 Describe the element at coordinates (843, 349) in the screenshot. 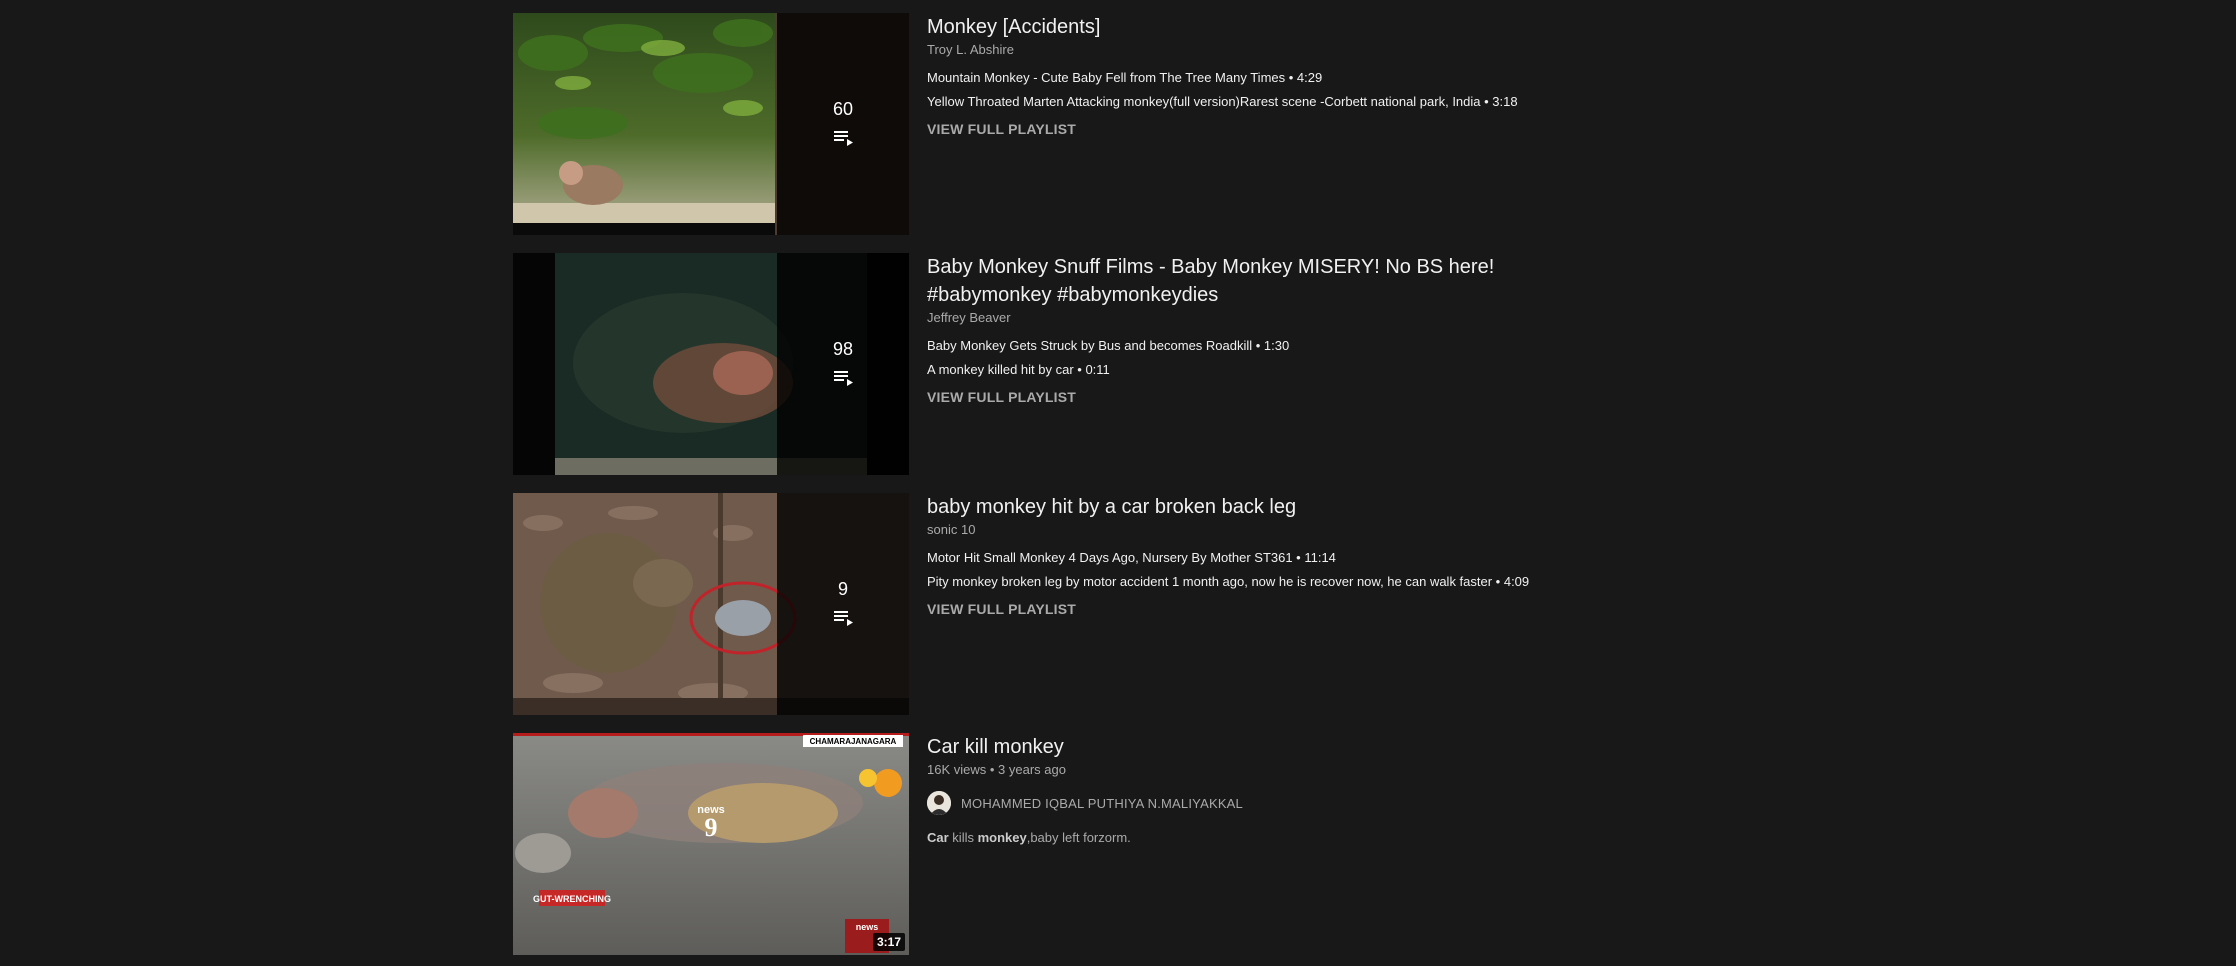

I see `video-count: 98` at that location.